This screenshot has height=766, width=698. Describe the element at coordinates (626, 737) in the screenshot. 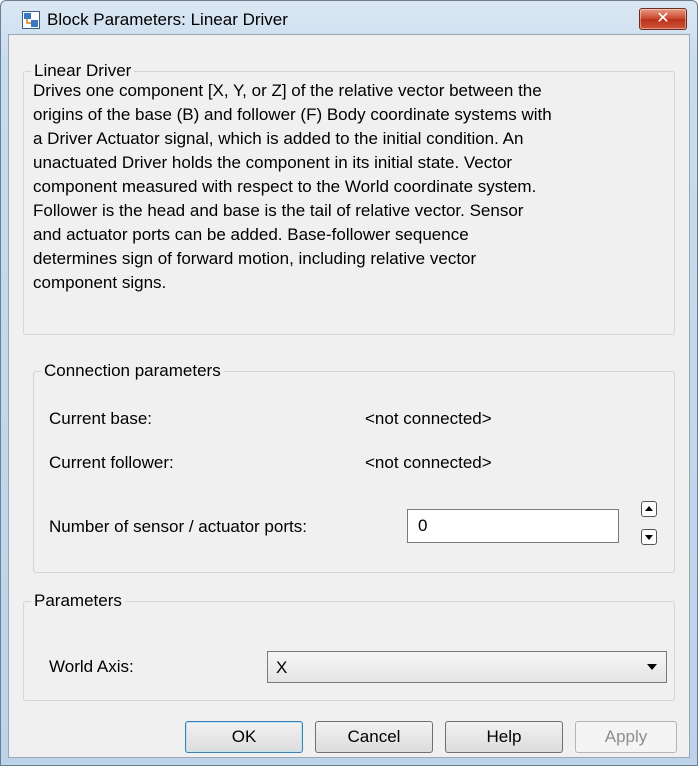

I see `apply-button: Apply` at that location.